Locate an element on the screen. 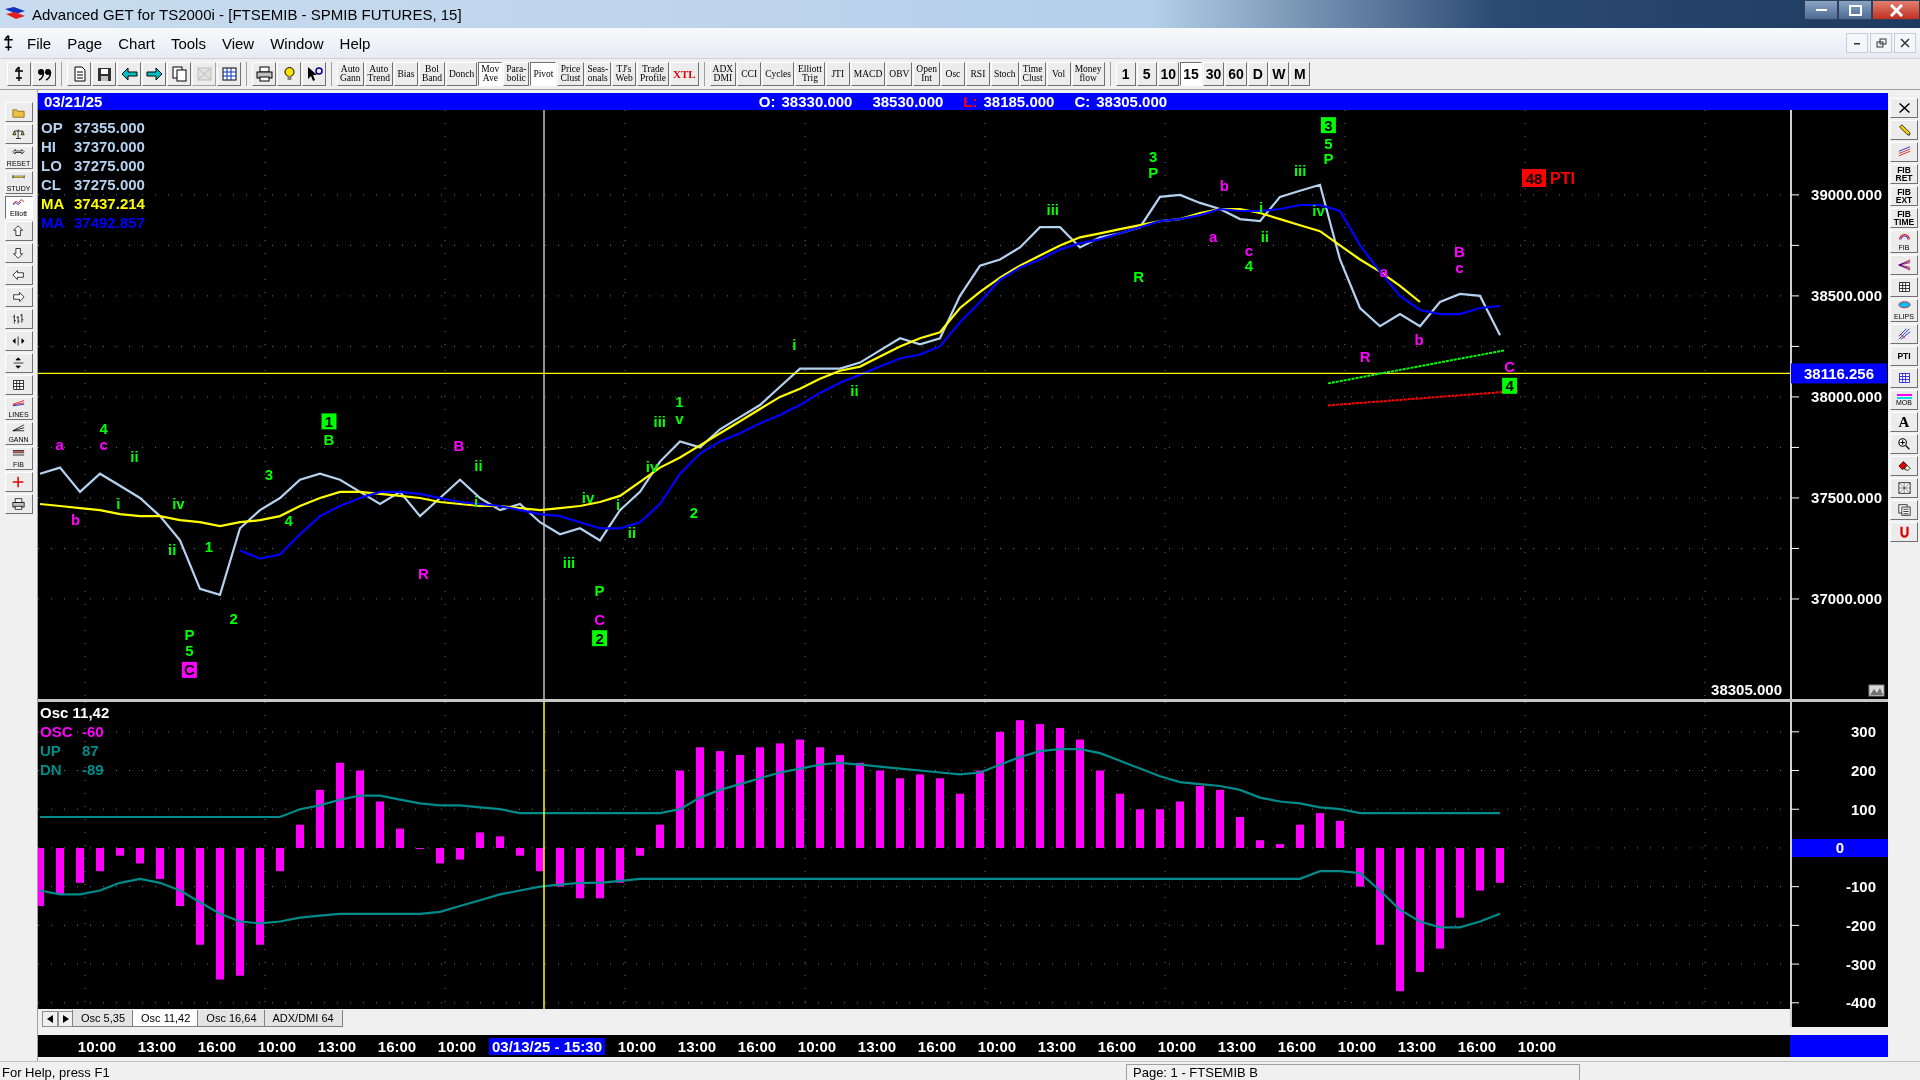 Image resolution: width=1920 pixels, height=1080 pixels. overlay-tool-button: Auto Gann is located at coordinates (350, 74).